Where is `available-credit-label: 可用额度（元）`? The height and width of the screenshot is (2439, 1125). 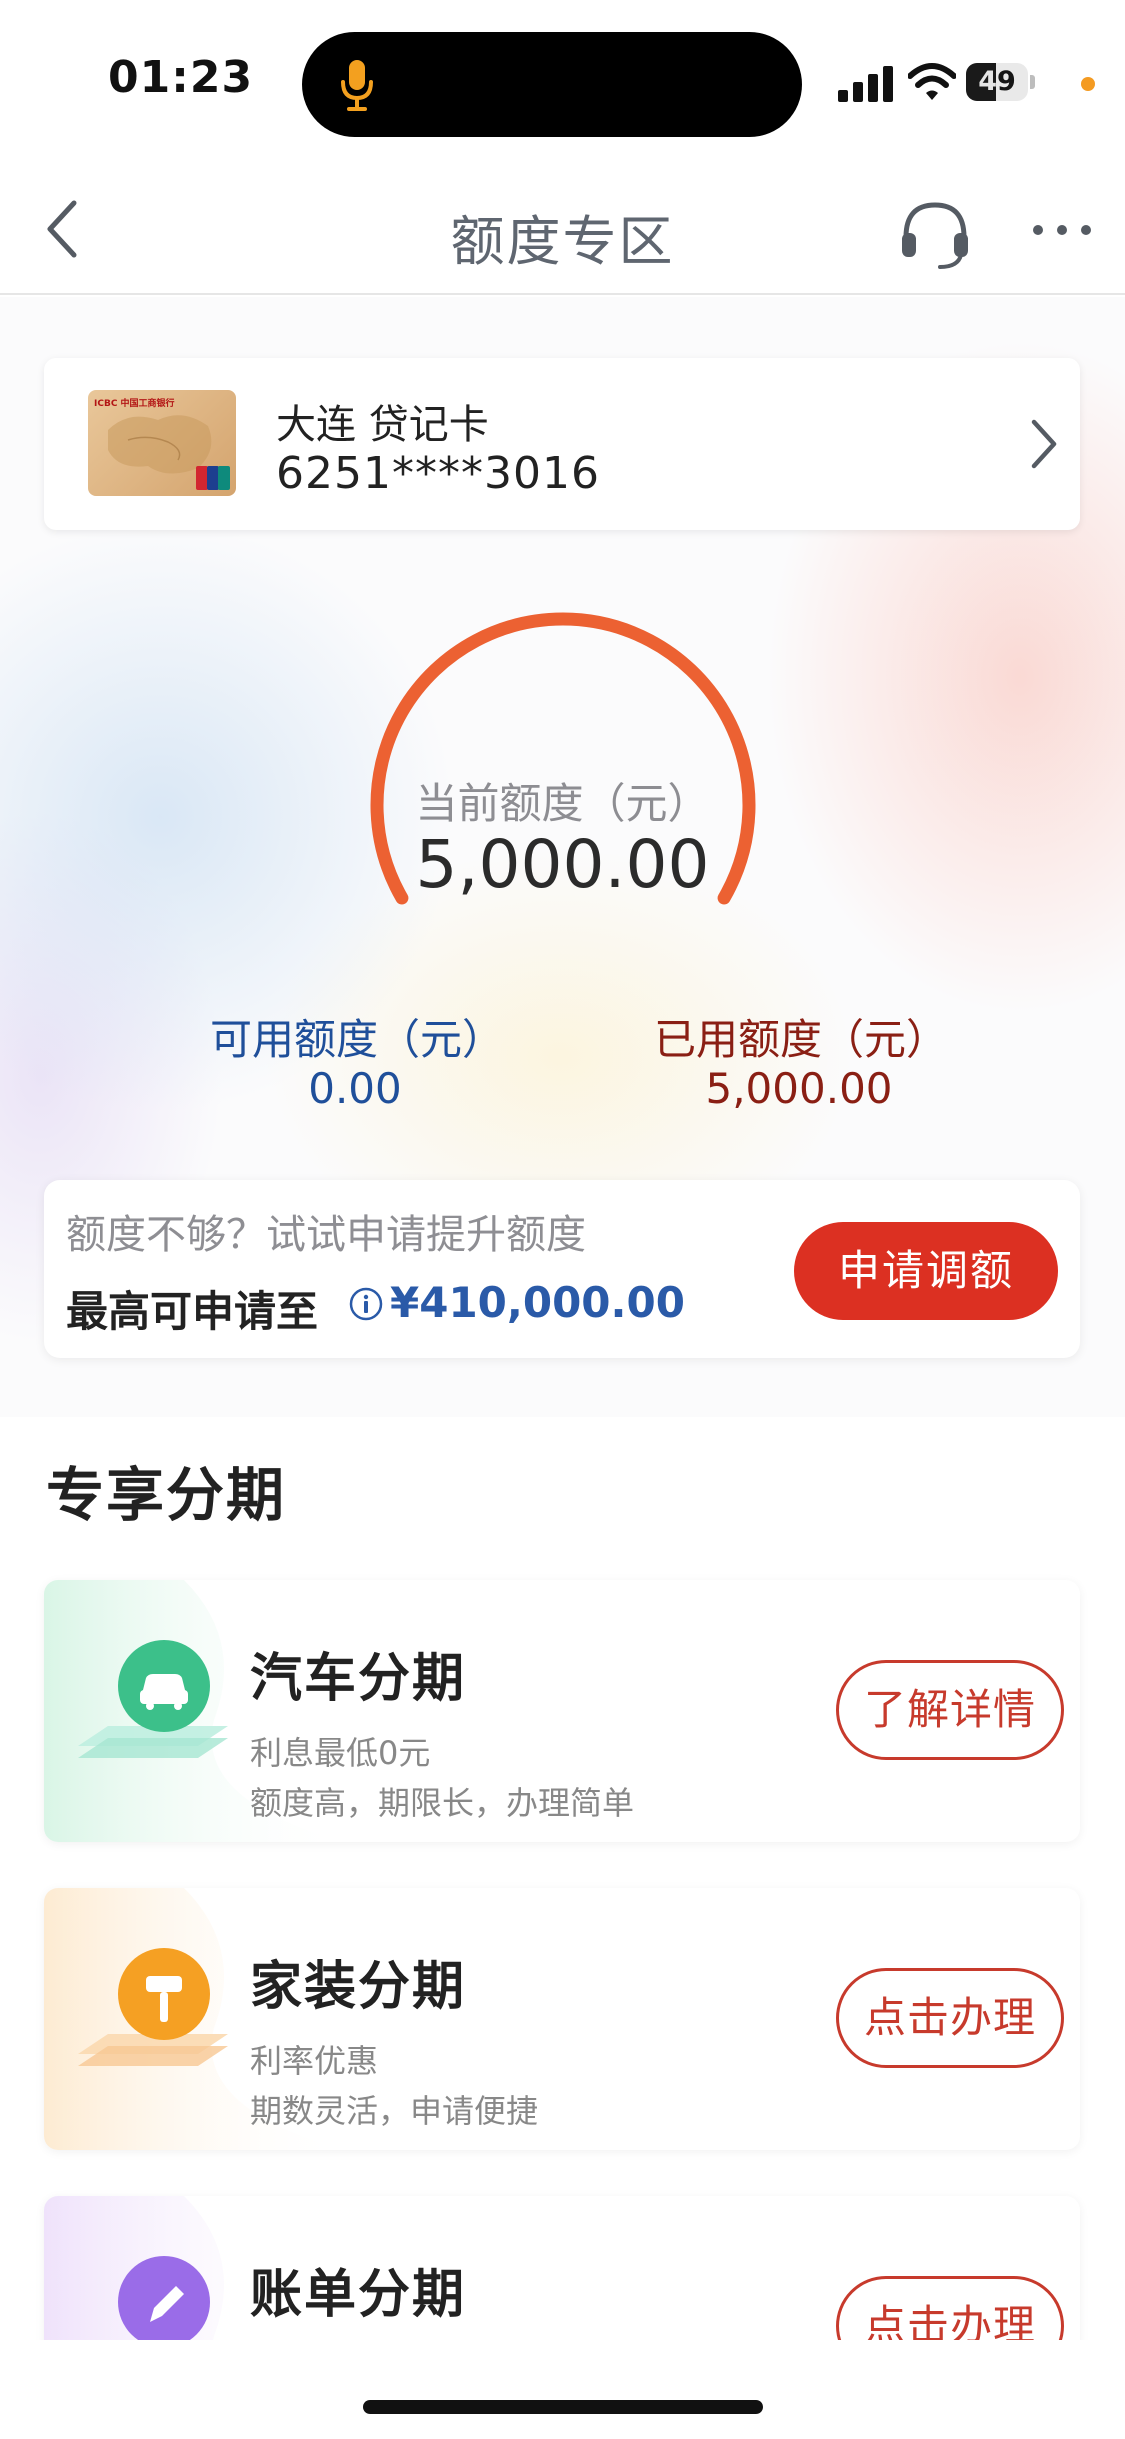
available-credit-label: 可用额度（元） is located at coordinates (357, 1039).